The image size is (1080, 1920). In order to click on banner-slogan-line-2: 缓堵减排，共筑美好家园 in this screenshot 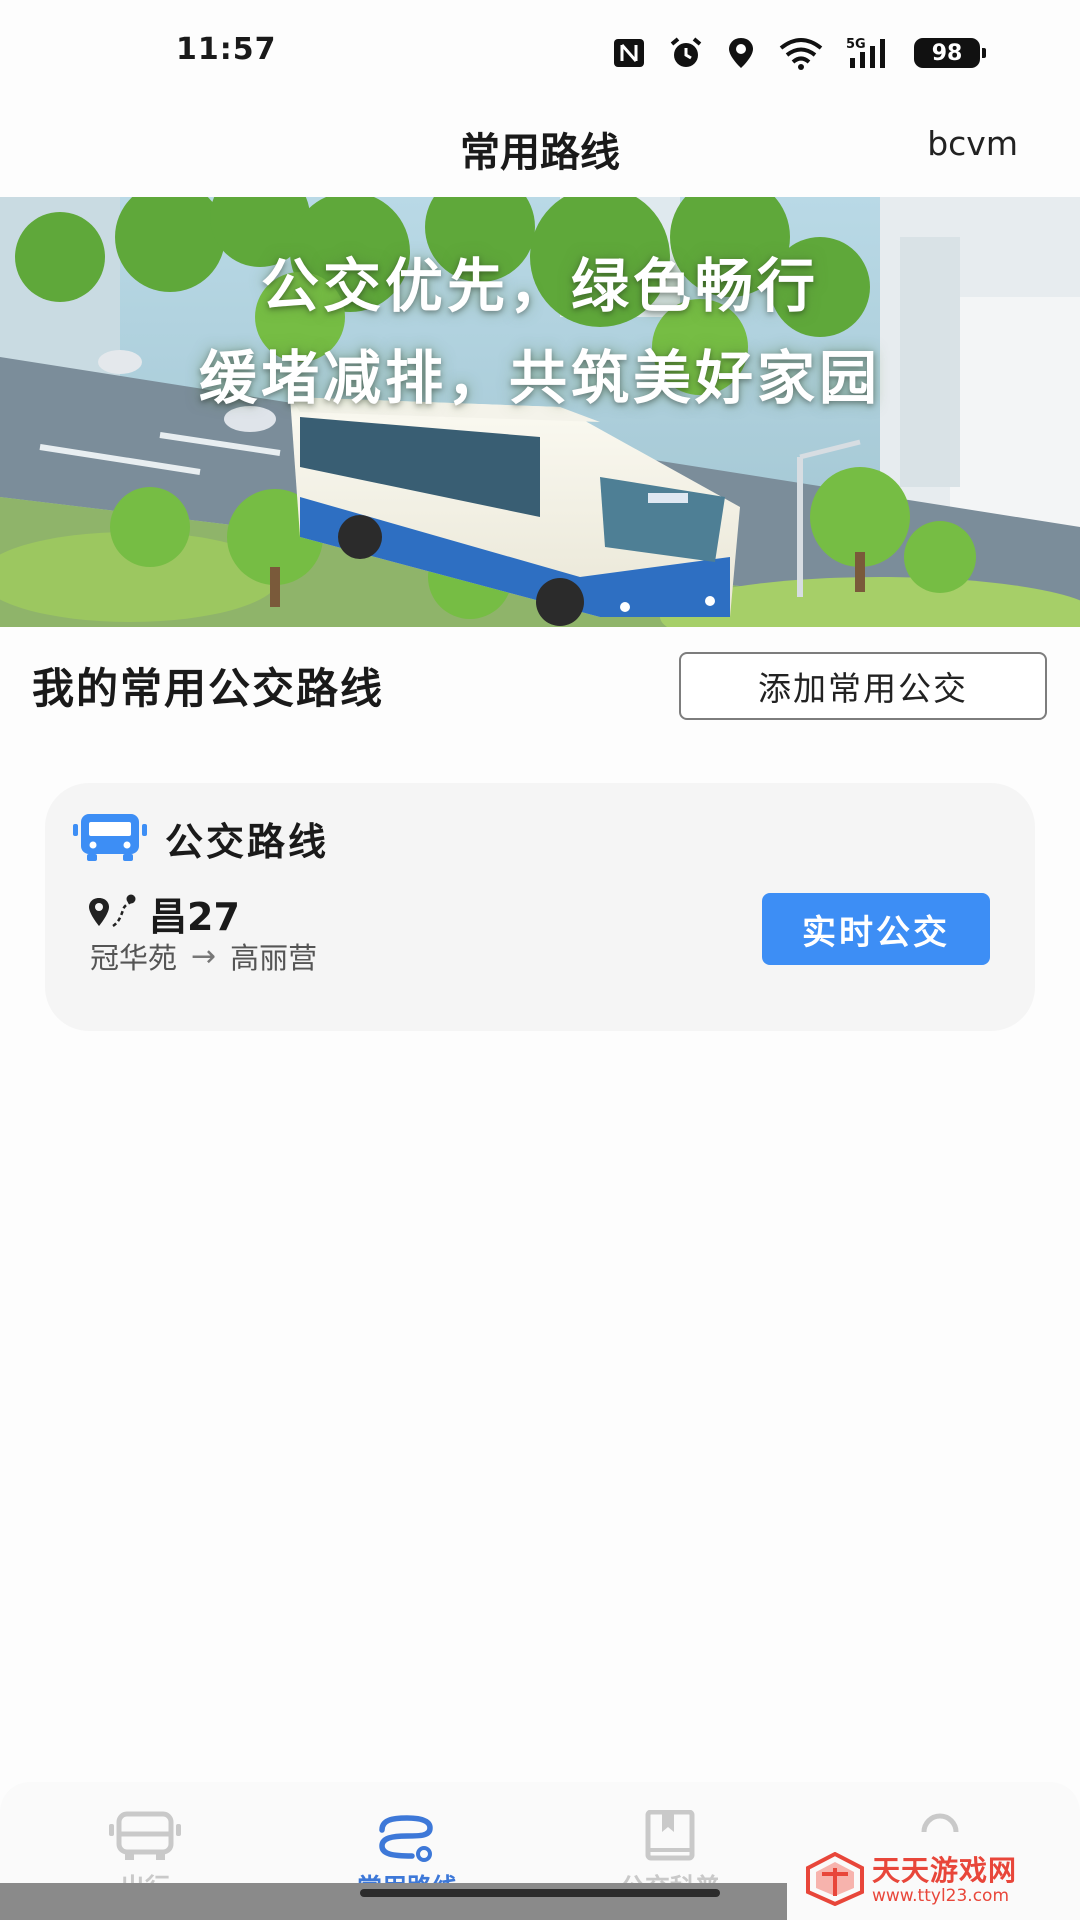, I will do `click(539, 378)`.